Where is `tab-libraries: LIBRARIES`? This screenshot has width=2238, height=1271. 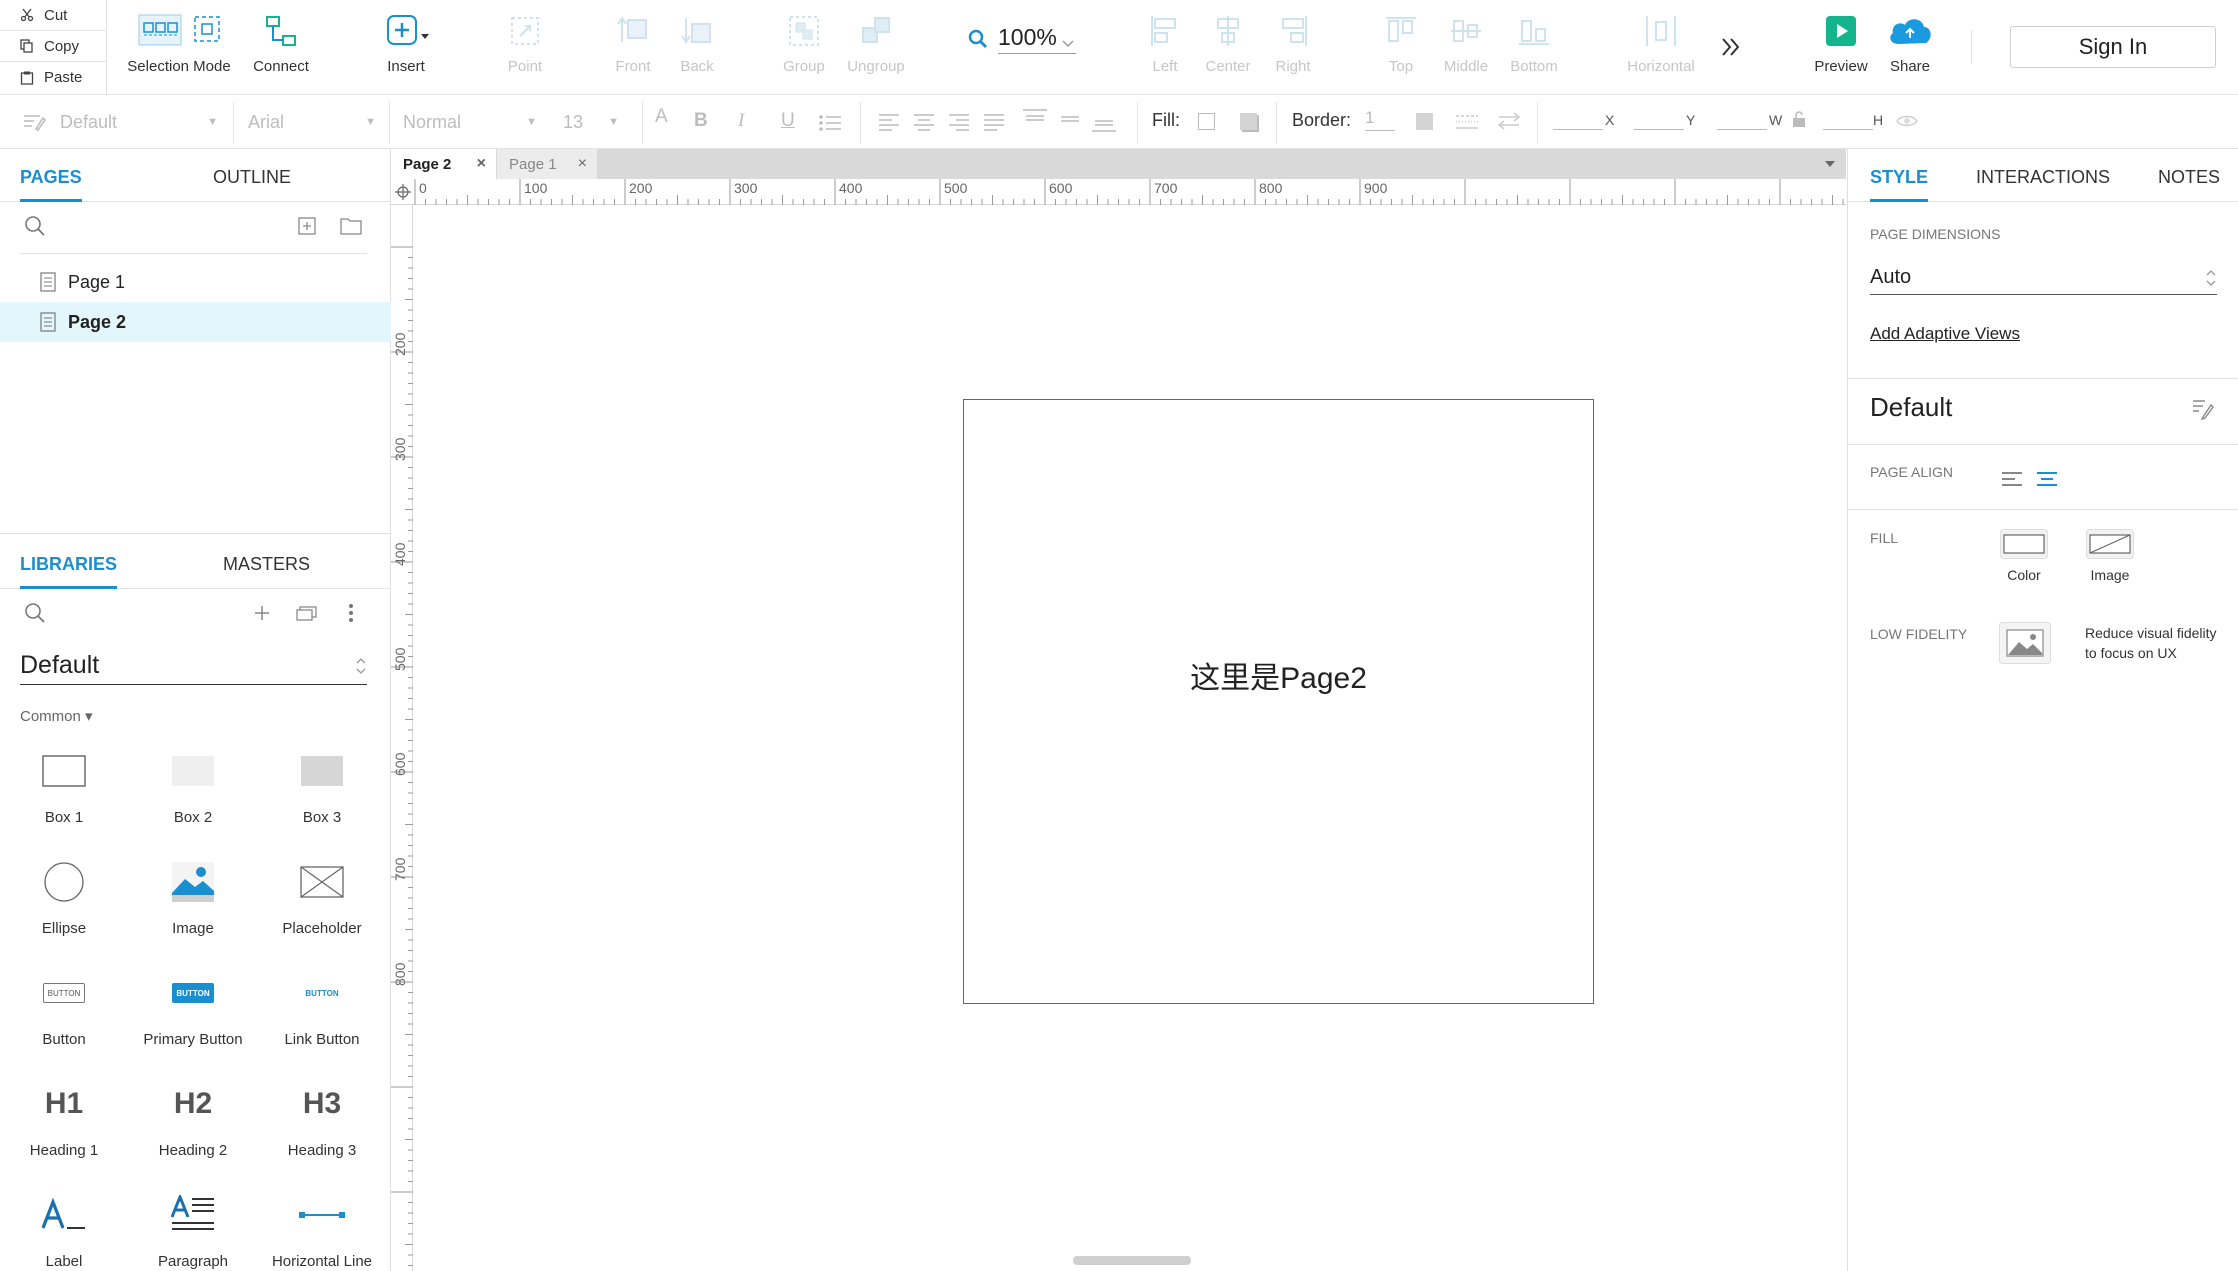 tab-libraries: LIBRARIES is located at coordinates (69, 571).